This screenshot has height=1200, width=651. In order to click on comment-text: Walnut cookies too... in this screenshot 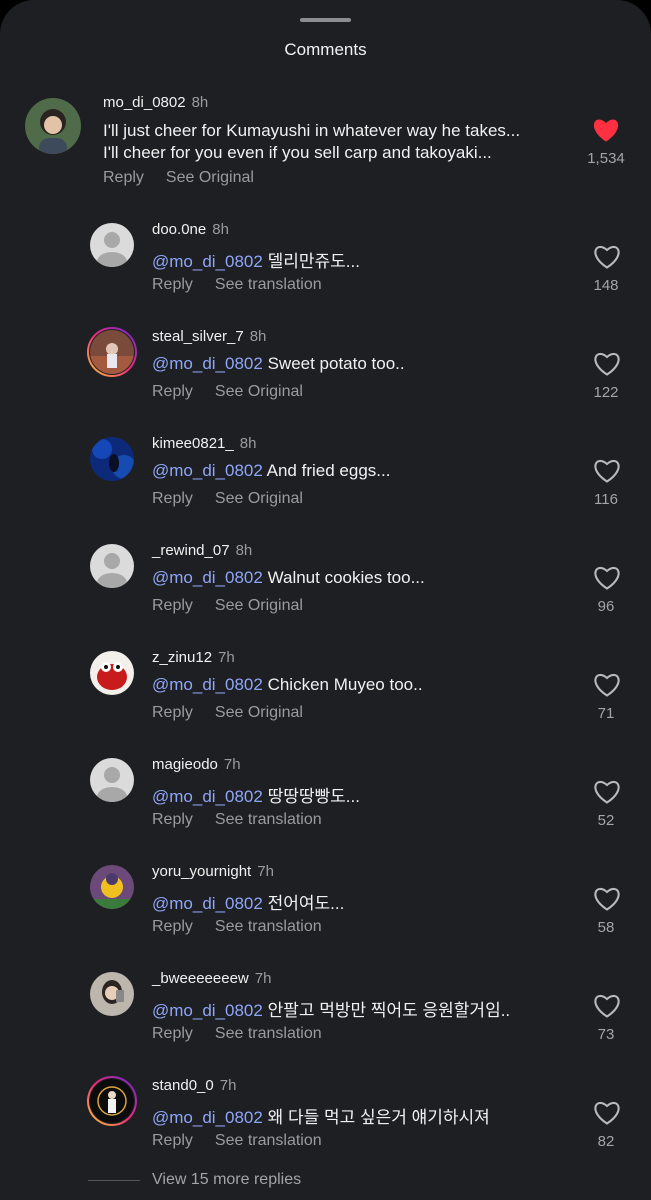, I will do `click(346, 577)`.